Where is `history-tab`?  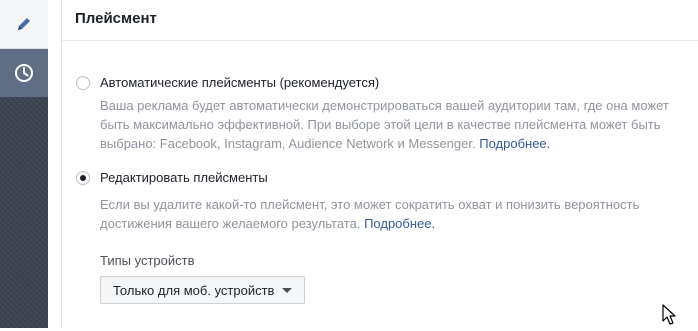 history-tab is located at coordinates (24, 73).